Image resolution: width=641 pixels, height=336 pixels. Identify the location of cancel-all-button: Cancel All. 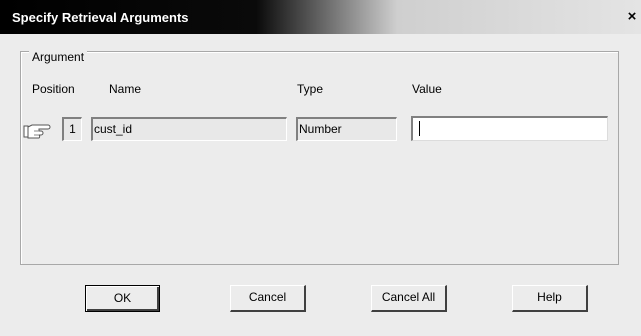
(409, 298).